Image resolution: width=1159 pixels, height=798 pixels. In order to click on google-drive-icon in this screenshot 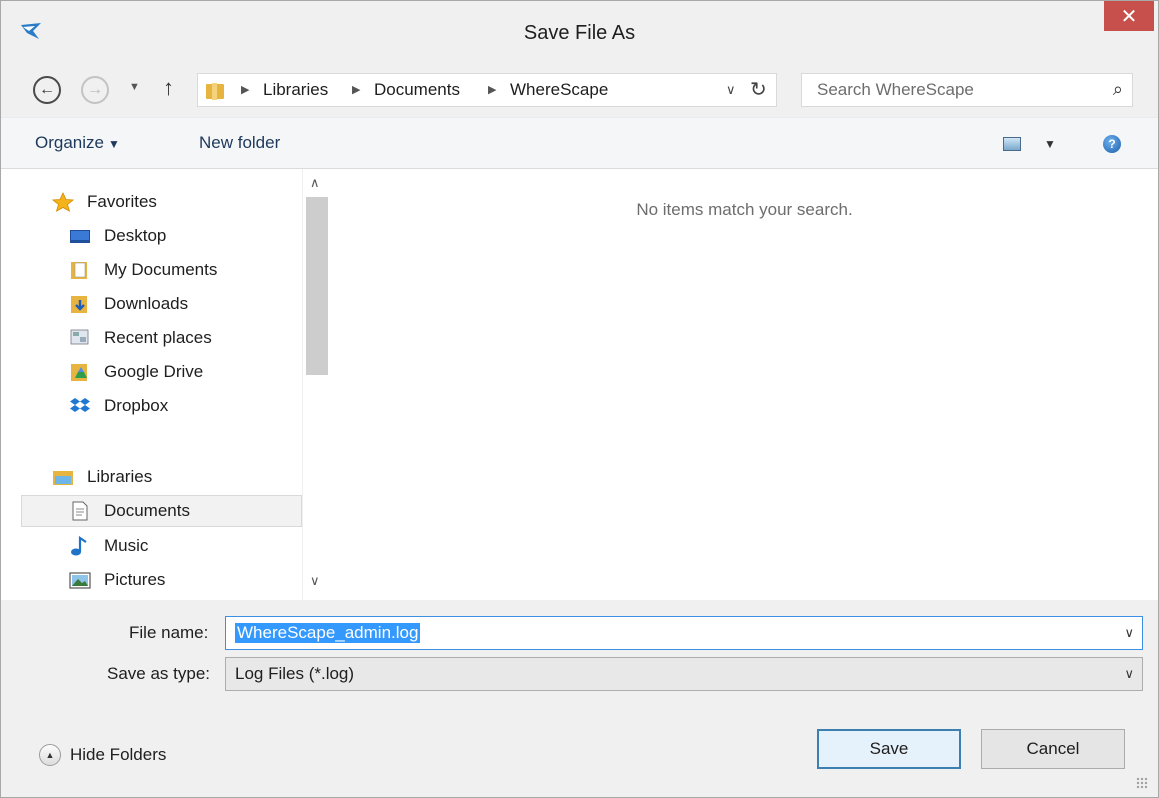, I will do `click(79, 372)`.